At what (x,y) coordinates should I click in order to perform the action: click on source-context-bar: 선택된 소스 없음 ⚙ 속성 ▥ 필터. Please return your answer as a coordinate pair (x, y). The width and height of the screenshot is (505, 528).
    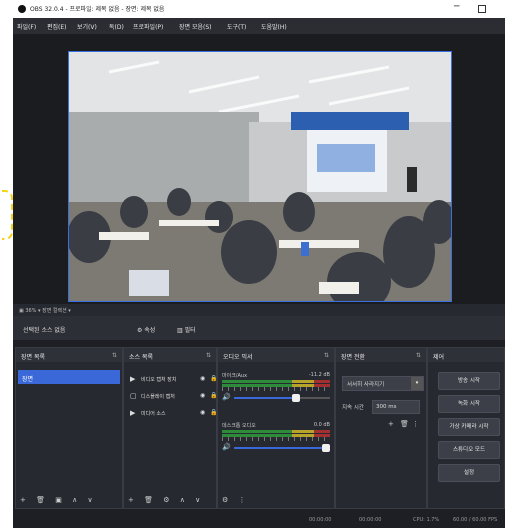
    Looking at the image, I should click on (259, 328).